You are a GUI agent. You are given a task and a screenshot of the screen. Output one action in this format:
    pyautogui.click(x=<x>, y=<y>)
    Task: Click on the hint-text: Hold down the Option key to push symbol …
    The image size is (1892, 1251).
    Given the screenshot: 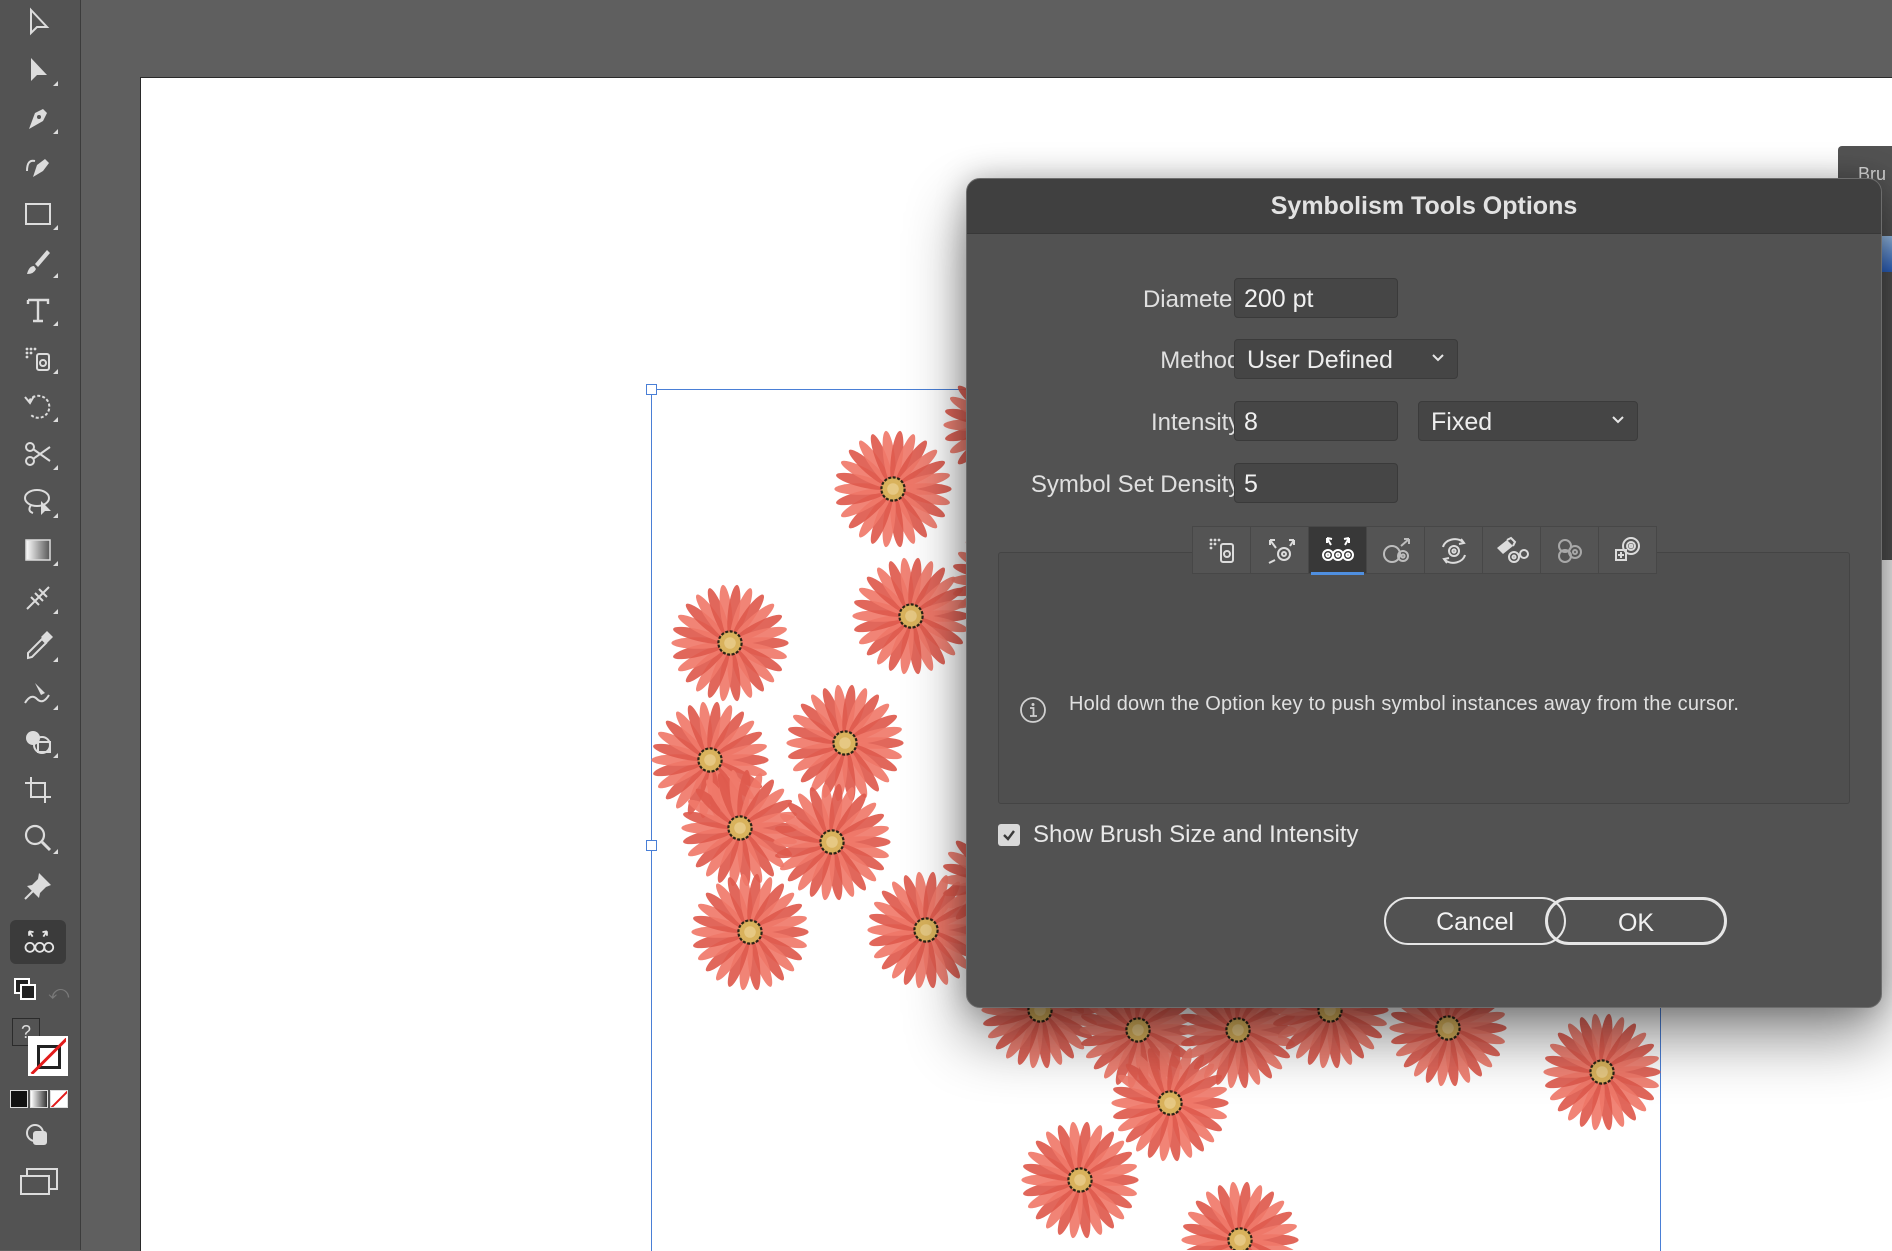 What is the action you would take?
    pyautogui.click(x=1404, y=704)
    